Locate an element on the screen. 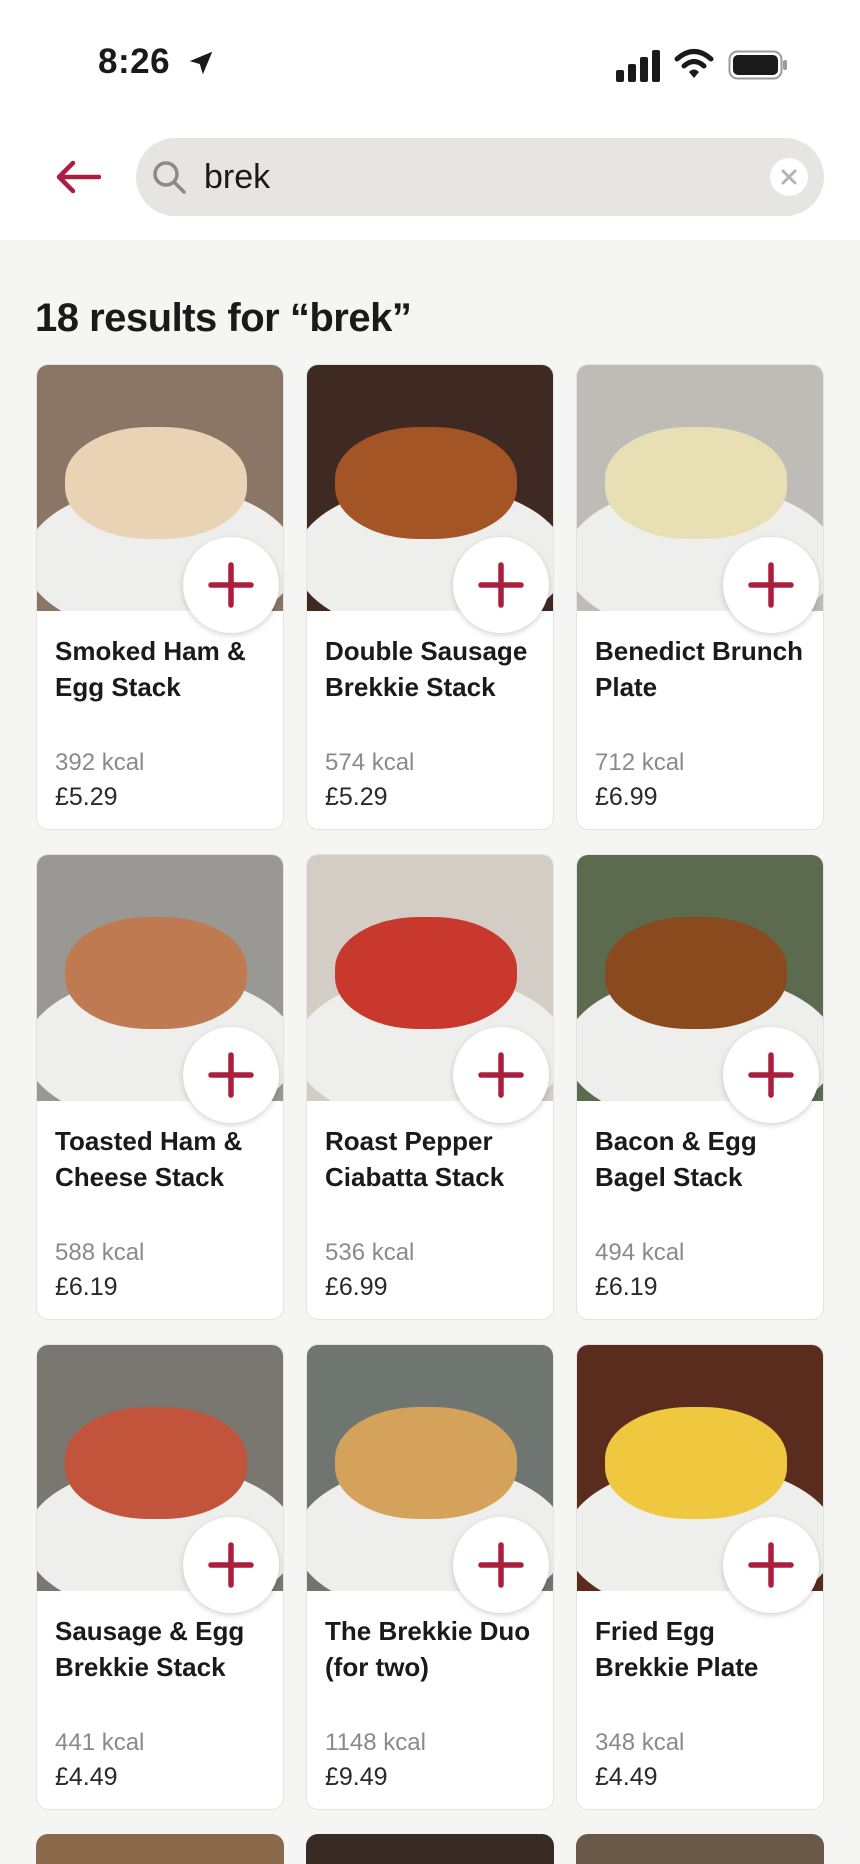 This screenshot has height=1864, width=860. product-price: £9.49 is located at coordinates (356, 1777).